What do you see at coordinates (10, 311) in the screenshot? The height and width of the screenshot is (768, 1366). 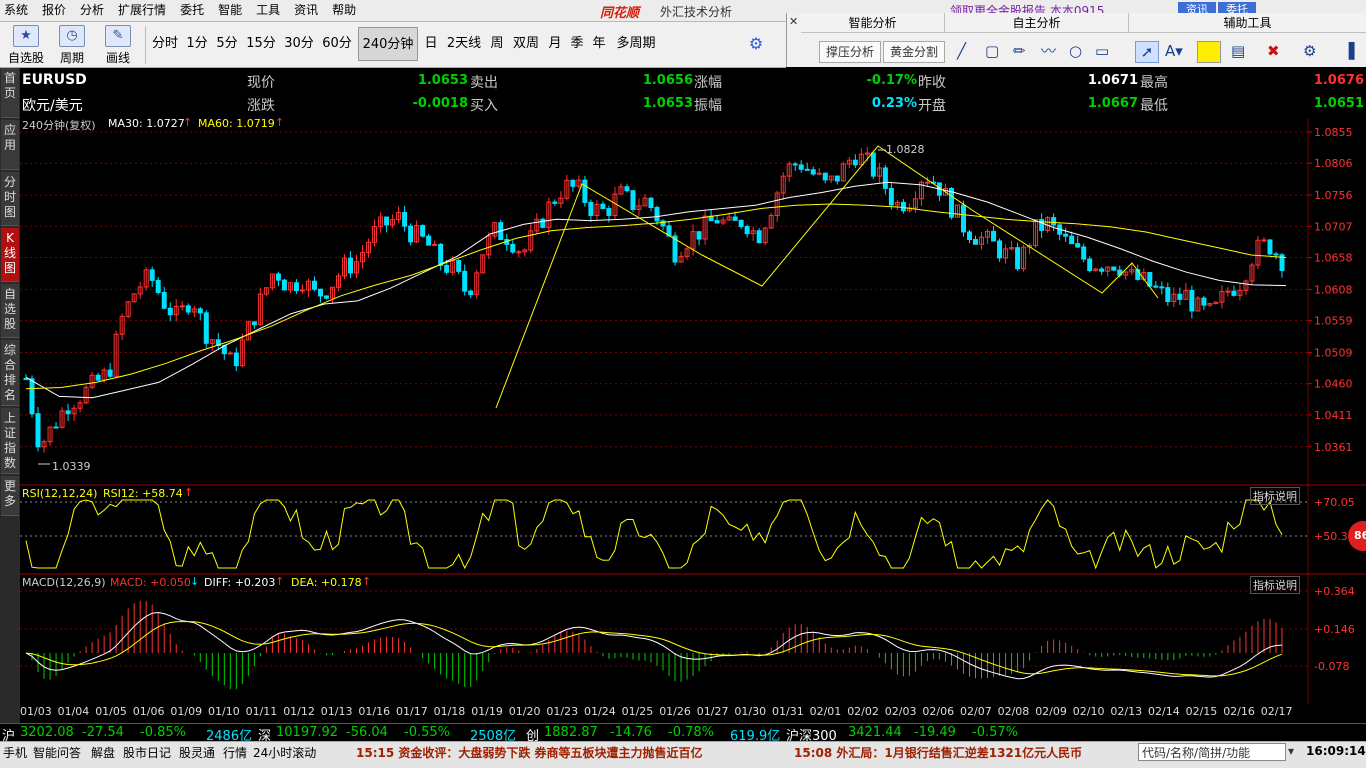 I see `tab-watchlist: 自选股` at bounding box center [10, 311].